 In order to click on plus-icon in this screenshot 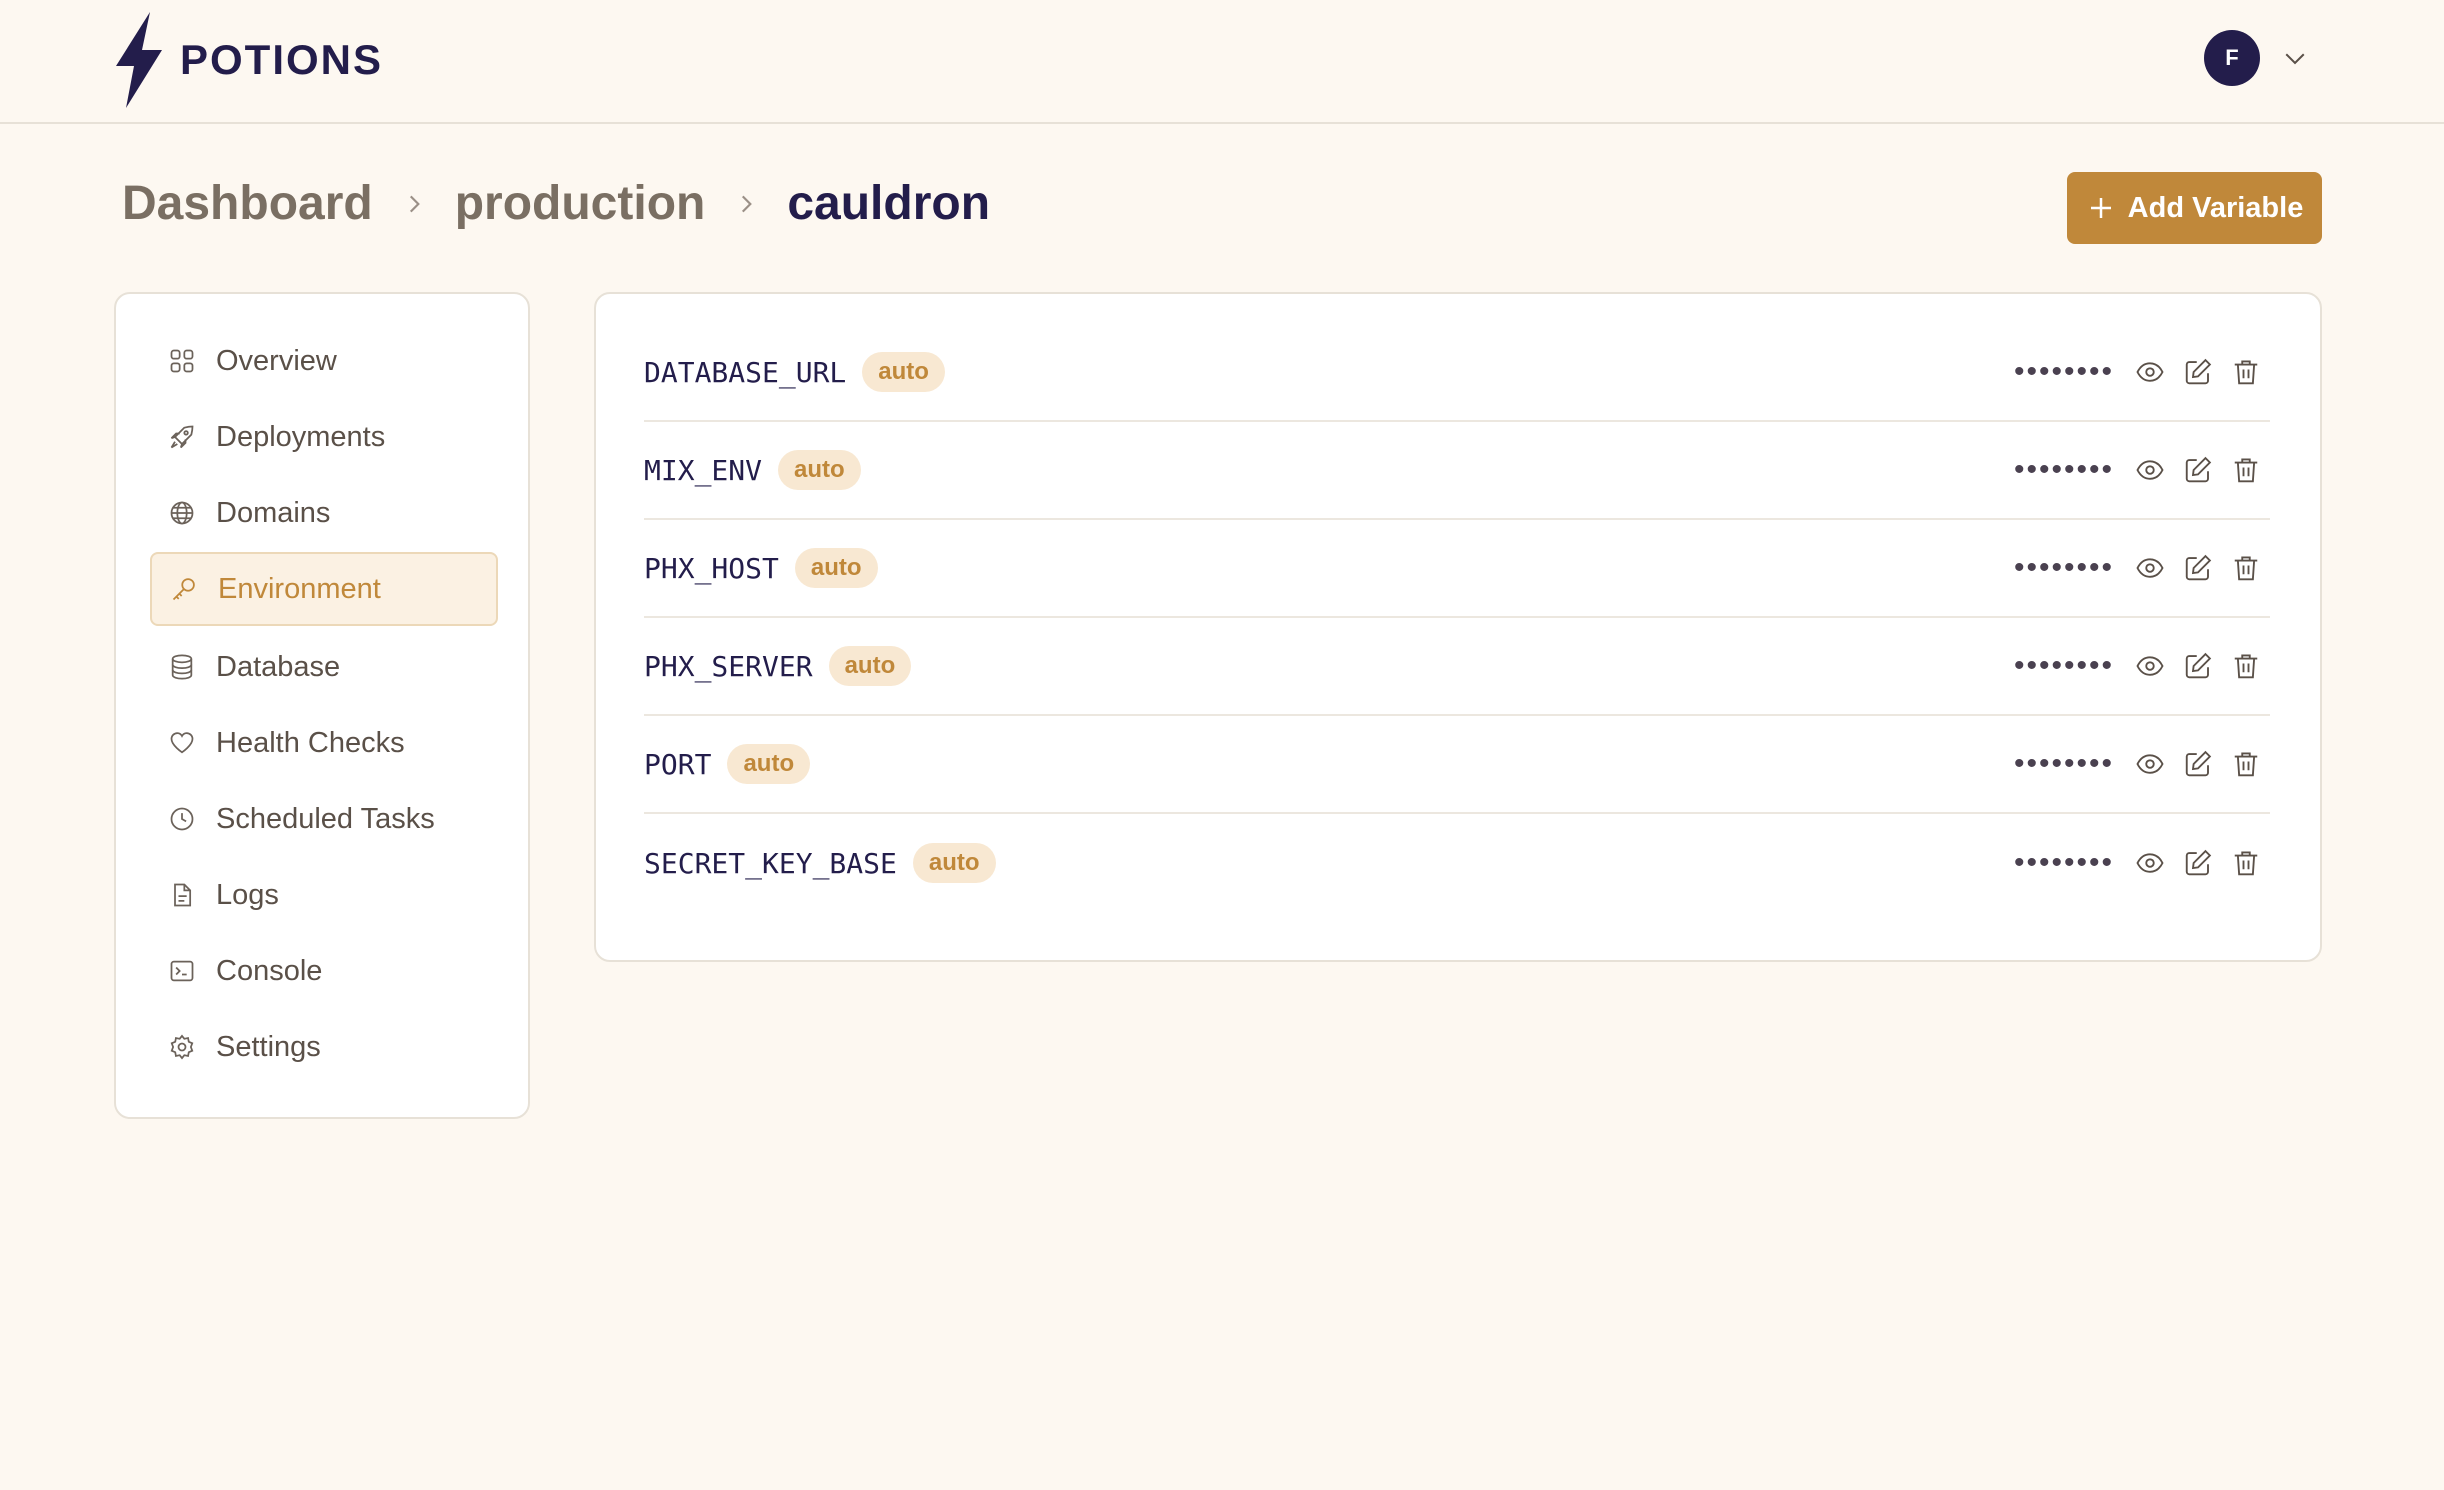, I will do `click(2100, 208)`.